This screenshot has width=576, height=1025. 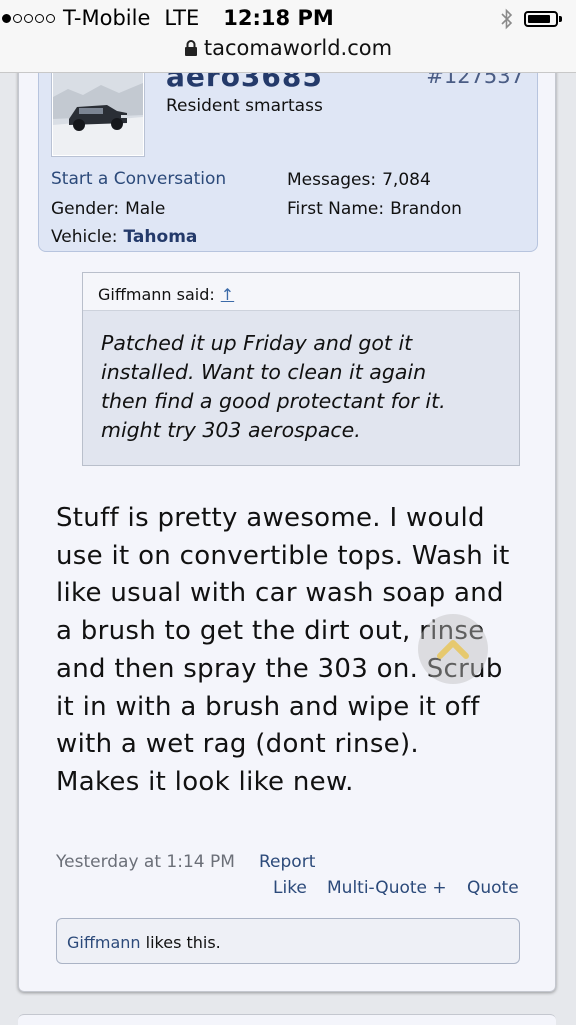 I want to click on gender-label: Gender:, so click(x=85, y=209).